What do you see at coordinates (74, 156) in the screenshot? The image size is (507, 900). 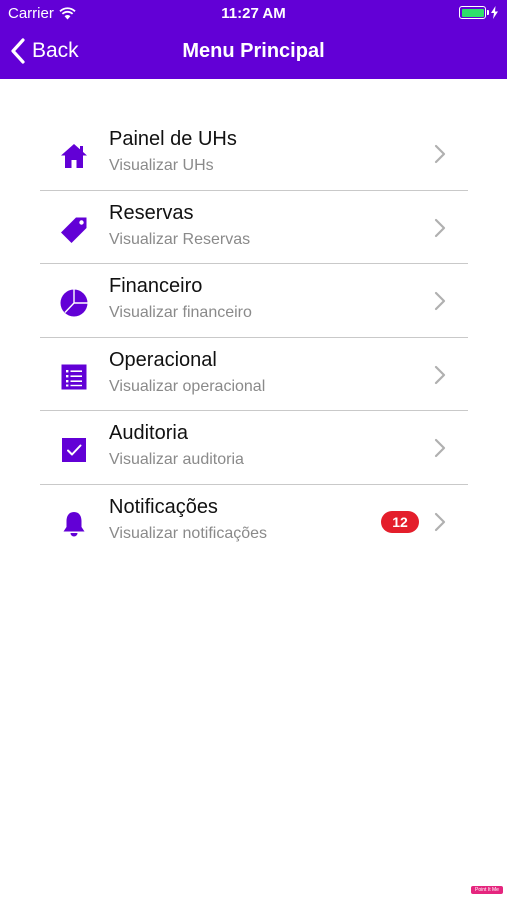 I see `home-icon` at bounding box center [74, 156].